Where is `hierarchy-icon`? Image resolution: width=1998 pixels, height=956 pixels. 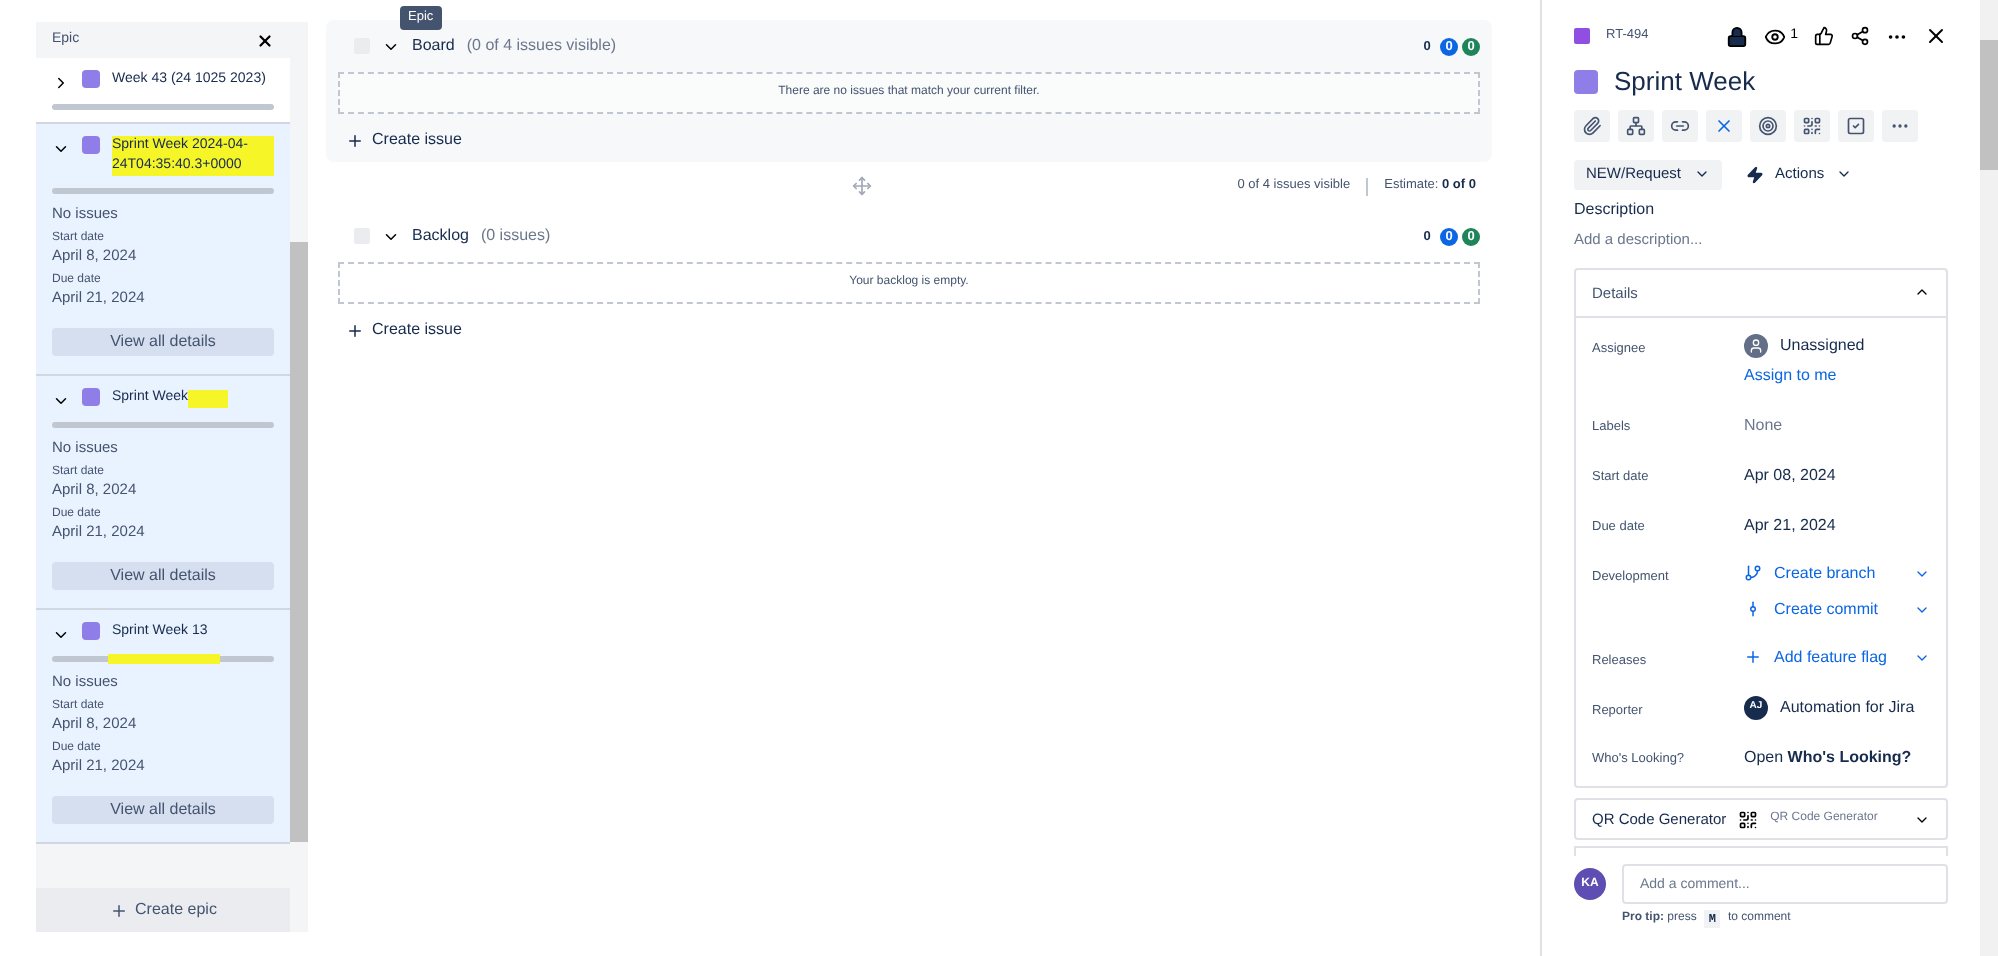
hierarchy-icon is located at coordinates (1636, 125).